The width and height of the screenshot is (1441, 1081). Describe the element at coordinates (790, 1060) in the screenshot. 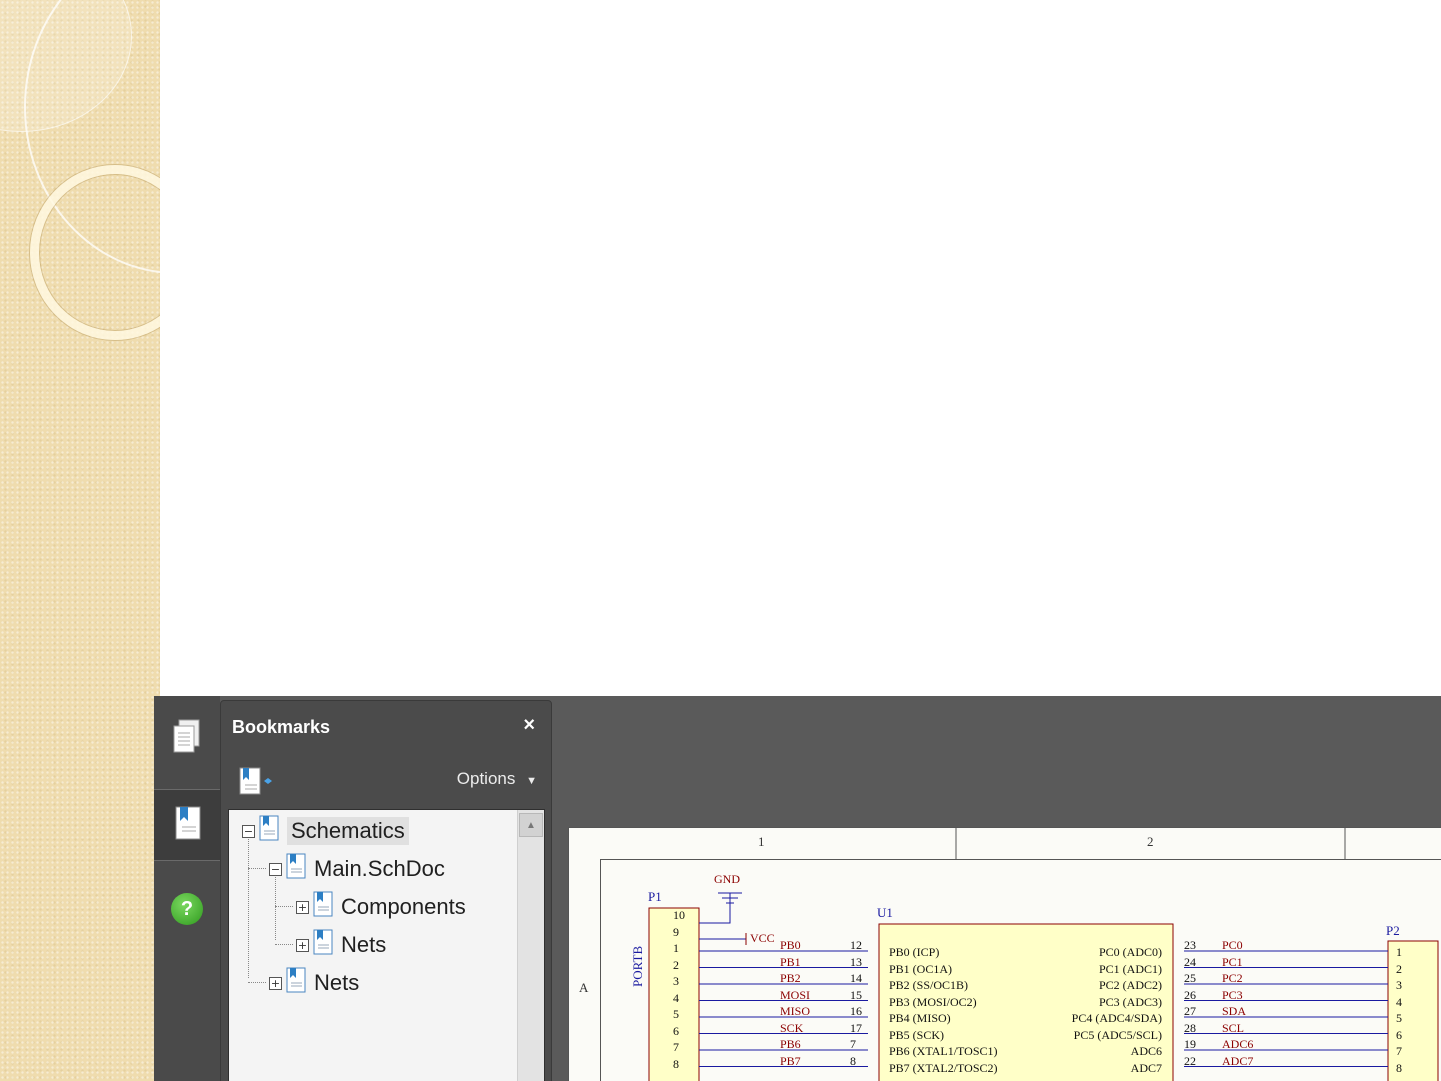

I see `net-label: PB7` at that location.